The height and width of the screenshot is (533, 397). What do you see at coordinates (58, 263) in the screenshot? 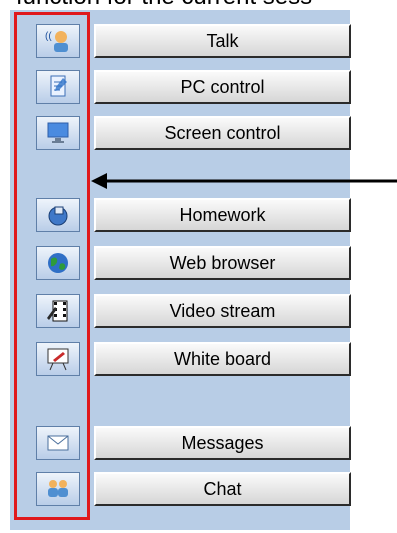
I see `web-browser-icon` at bounding box center [58, 263].